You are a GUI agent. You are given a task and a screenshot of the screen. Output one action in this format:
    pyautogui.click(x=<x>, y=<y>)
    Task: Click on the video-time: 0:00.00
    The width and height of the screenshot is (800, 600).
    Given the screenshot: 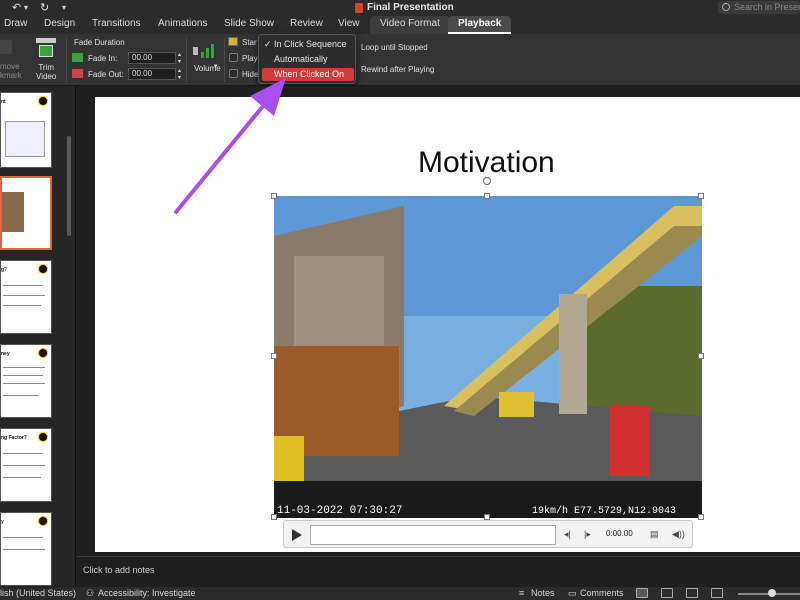 What is the action you would take?
    pyautogui.click(x=619, y=533)
    